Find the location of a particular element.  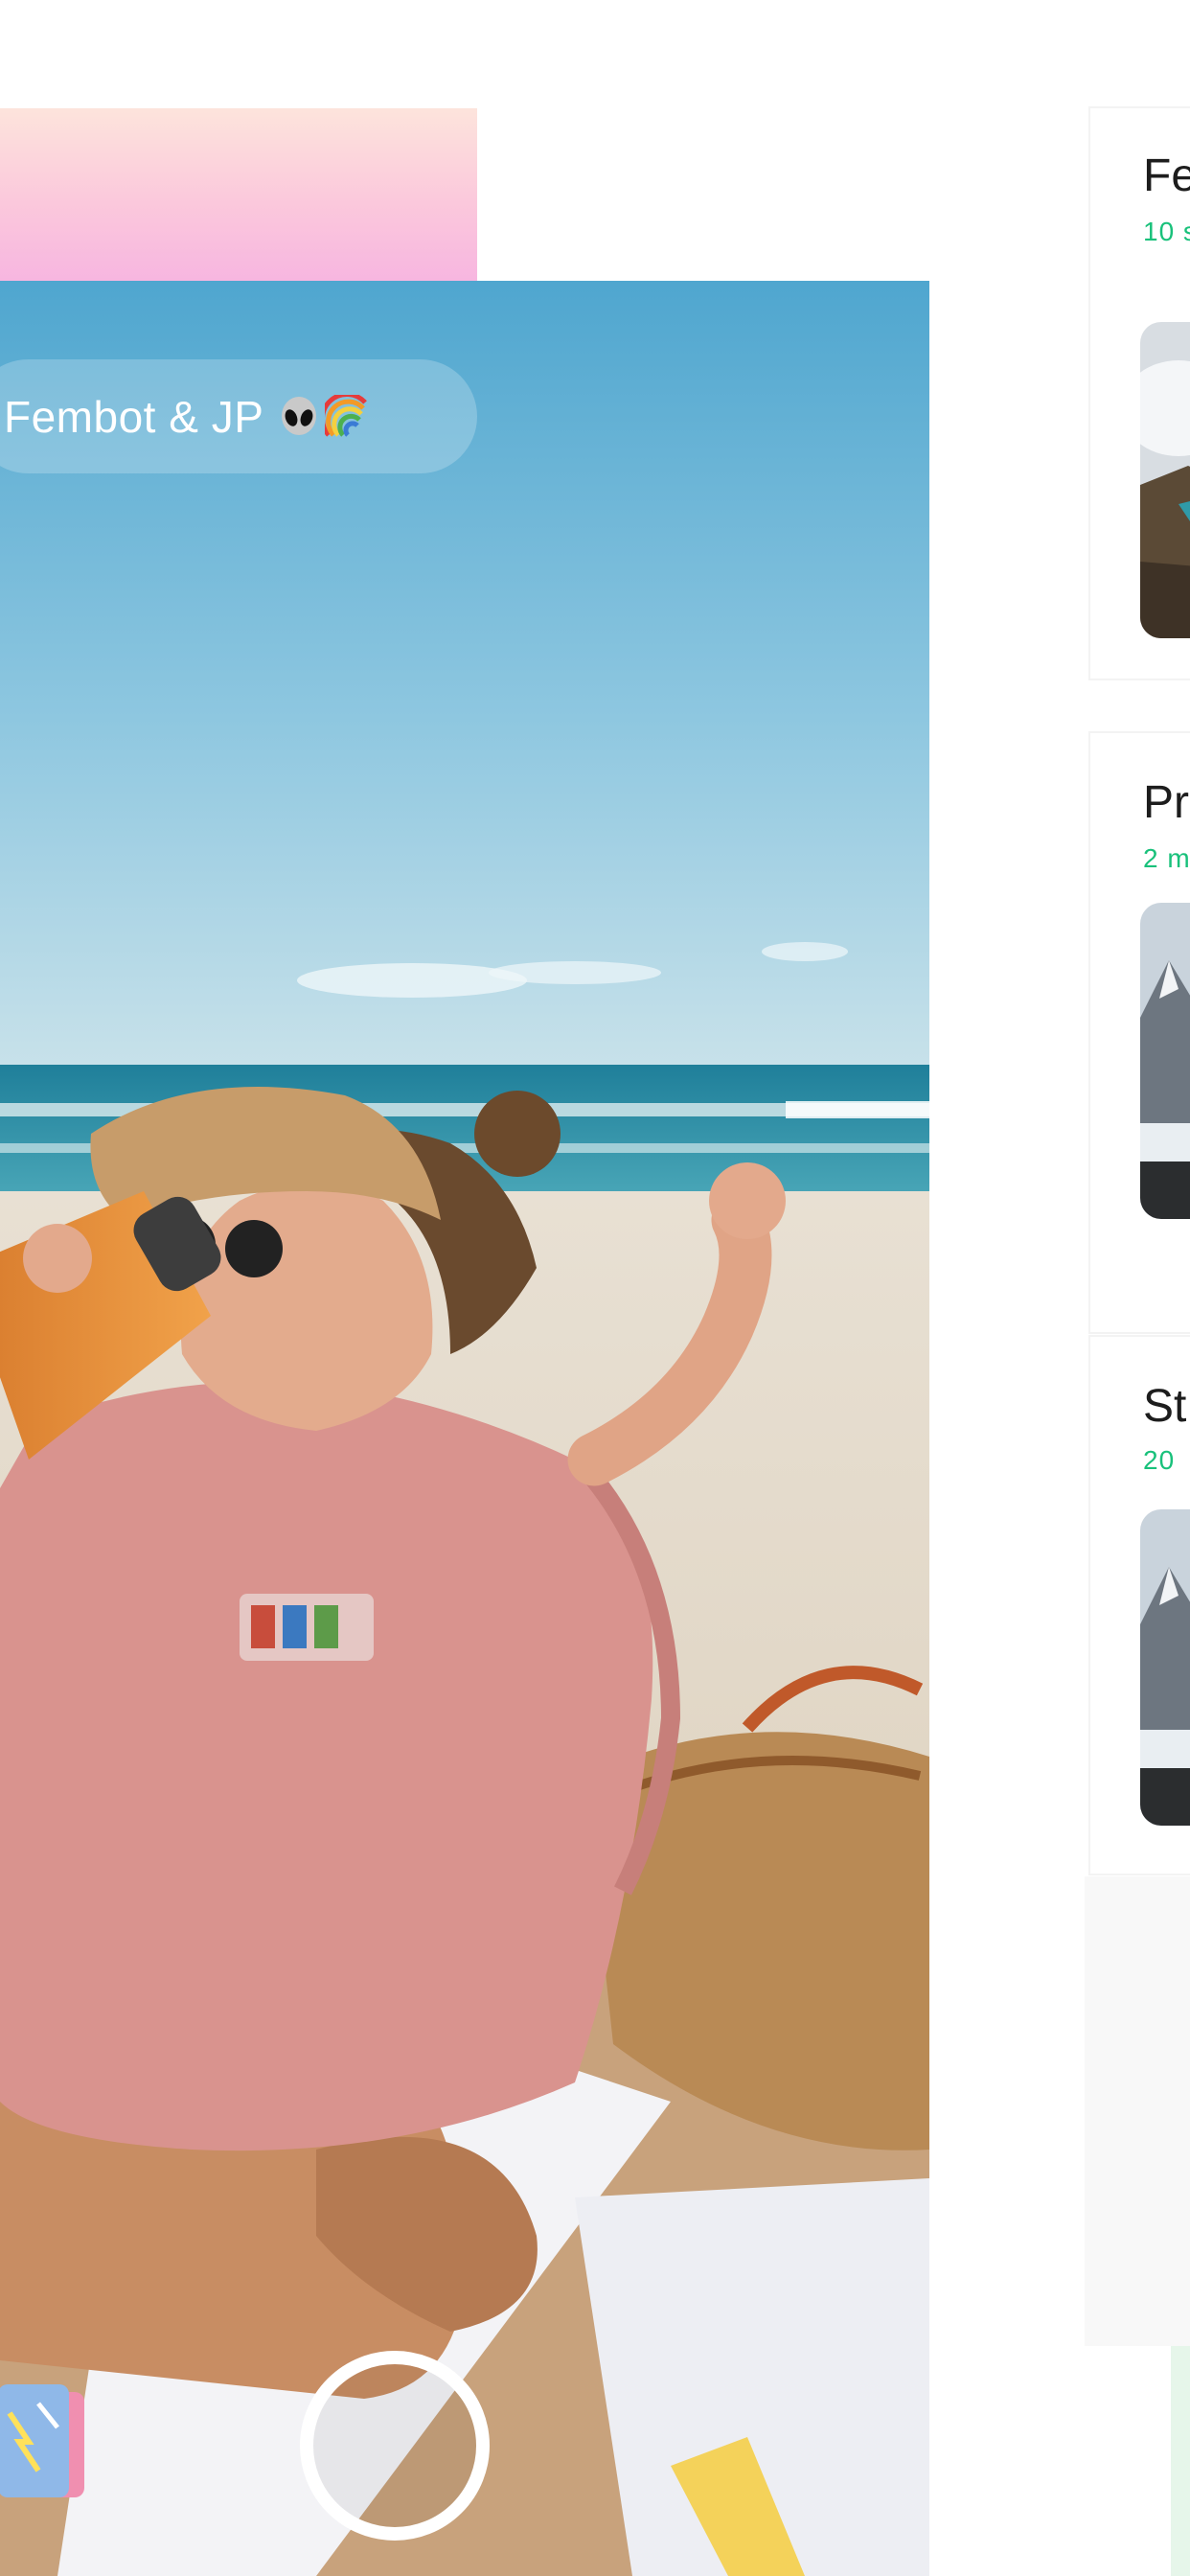

album-card-title: Fe is located at coordinates (1166, 175).